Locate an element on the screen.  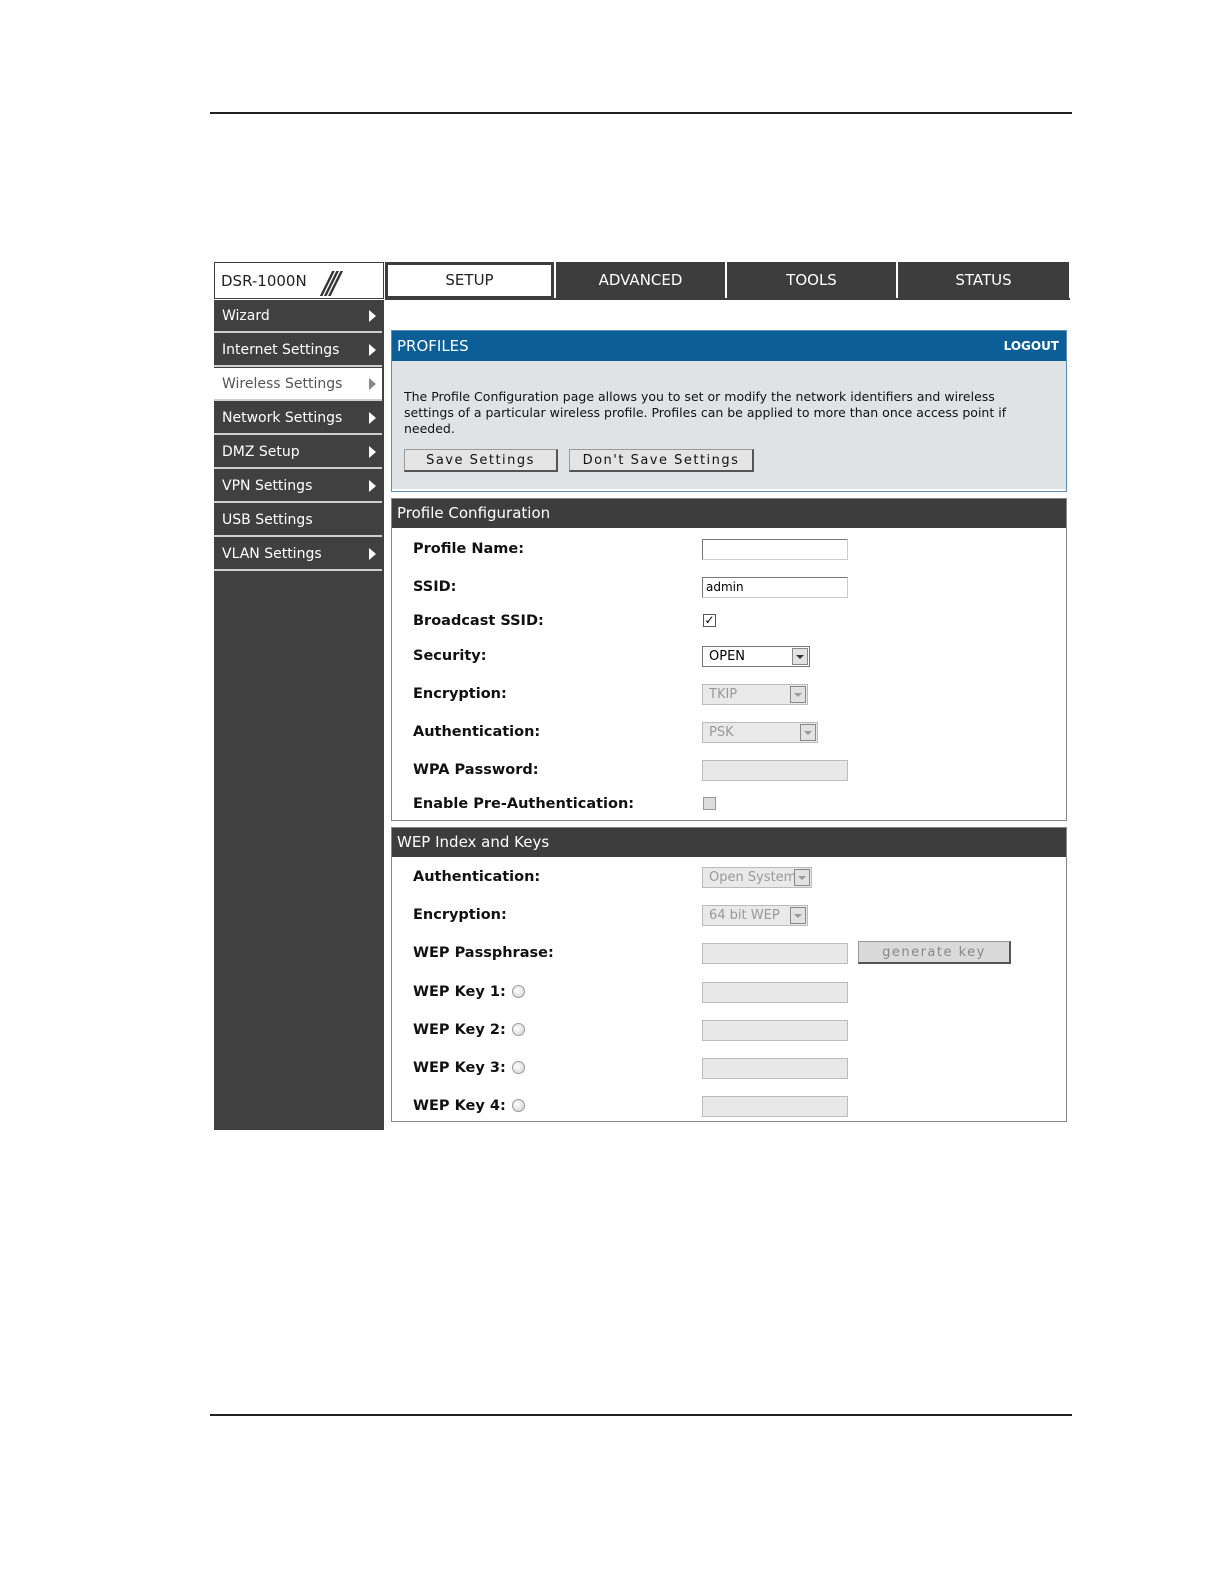
wep-key-4-input is located at coordinates (775, 1106).